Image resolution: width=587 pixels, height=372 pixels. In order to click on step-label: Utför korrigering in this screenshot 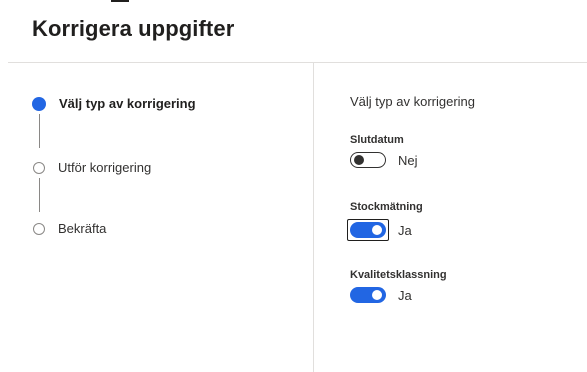, I will do `click(105, 167)`.